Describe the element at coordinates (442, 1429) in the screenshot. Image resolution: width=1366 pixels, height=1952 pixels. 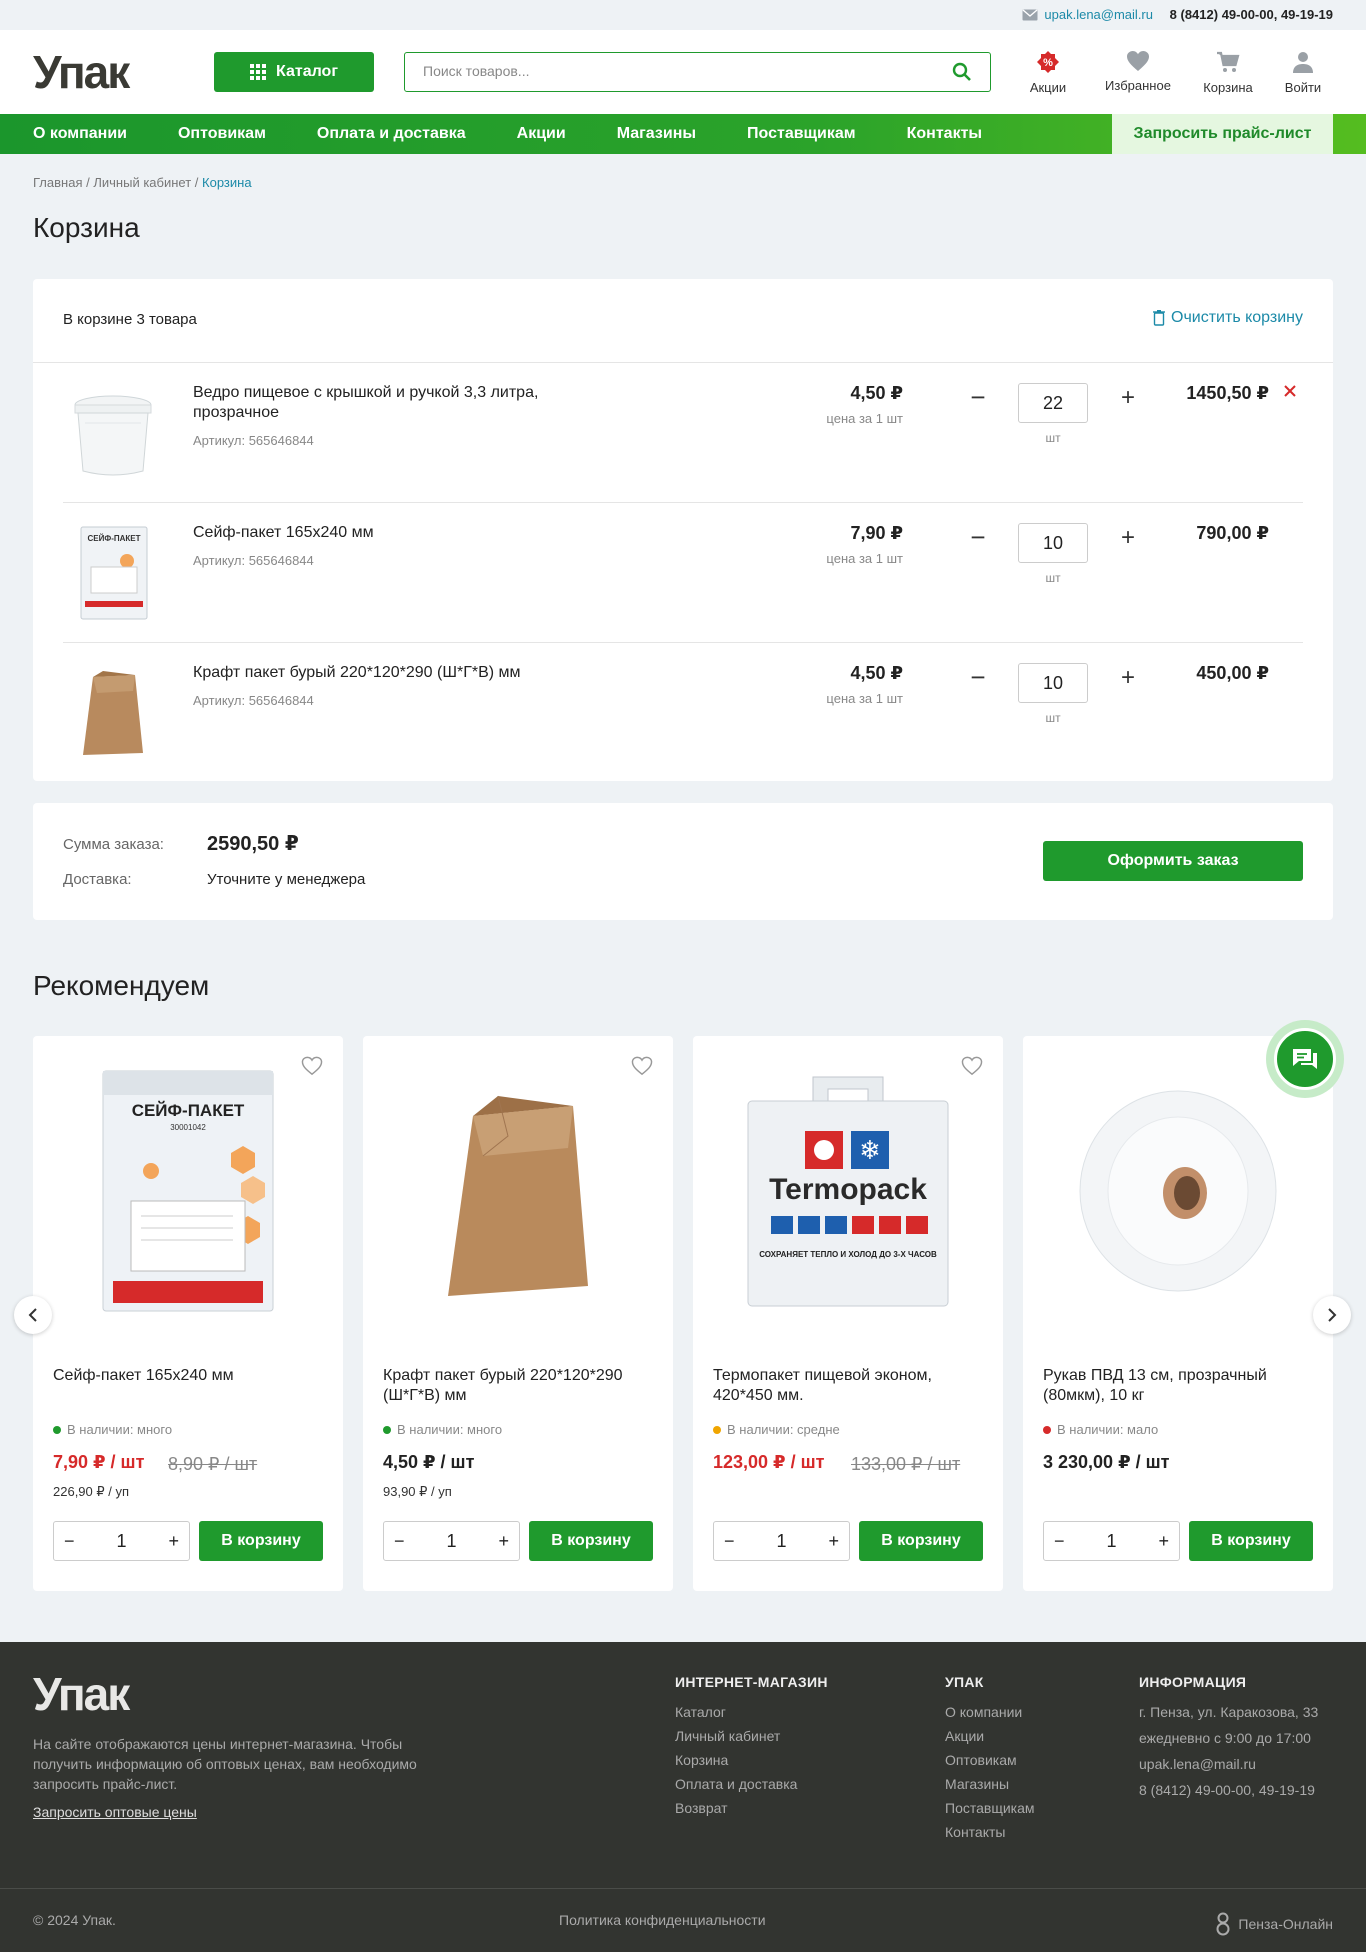
I see `stock-status: В наличии: много` at that location.